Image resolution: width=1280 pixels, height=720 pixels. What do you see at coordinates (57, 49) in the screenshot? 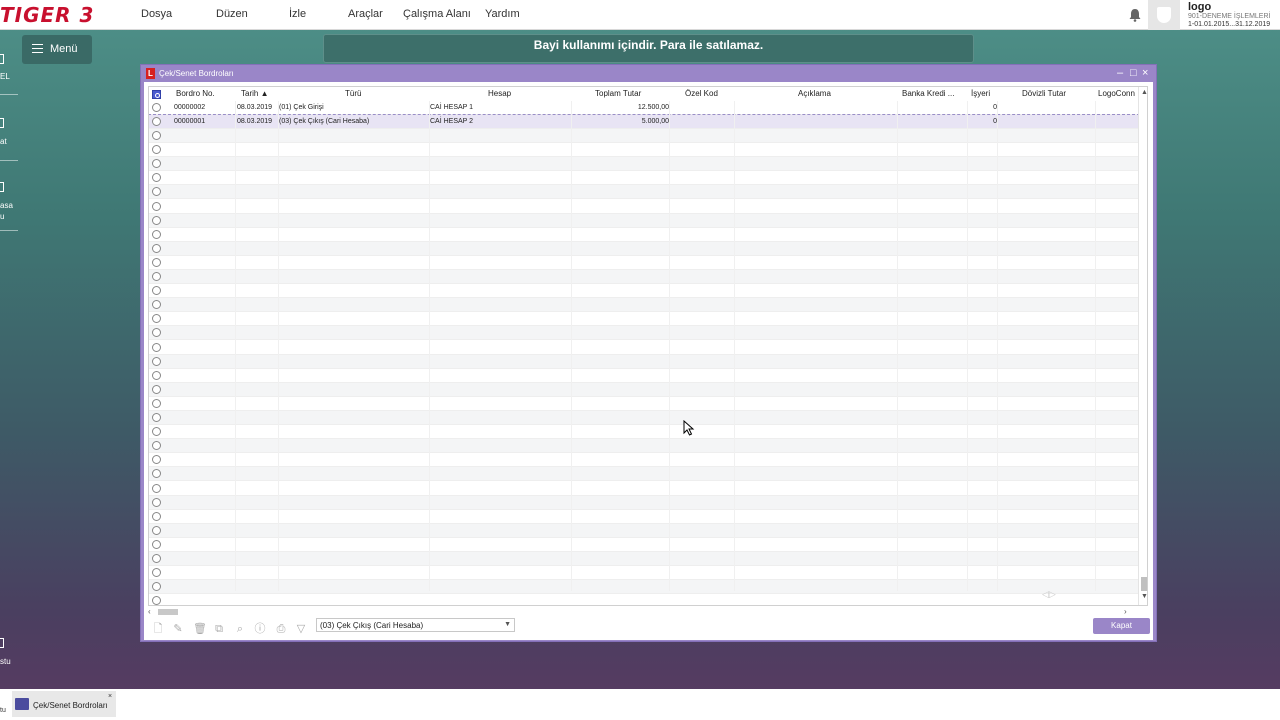
I see `side-menu-button: Menü` at bounding box center [57, 49].